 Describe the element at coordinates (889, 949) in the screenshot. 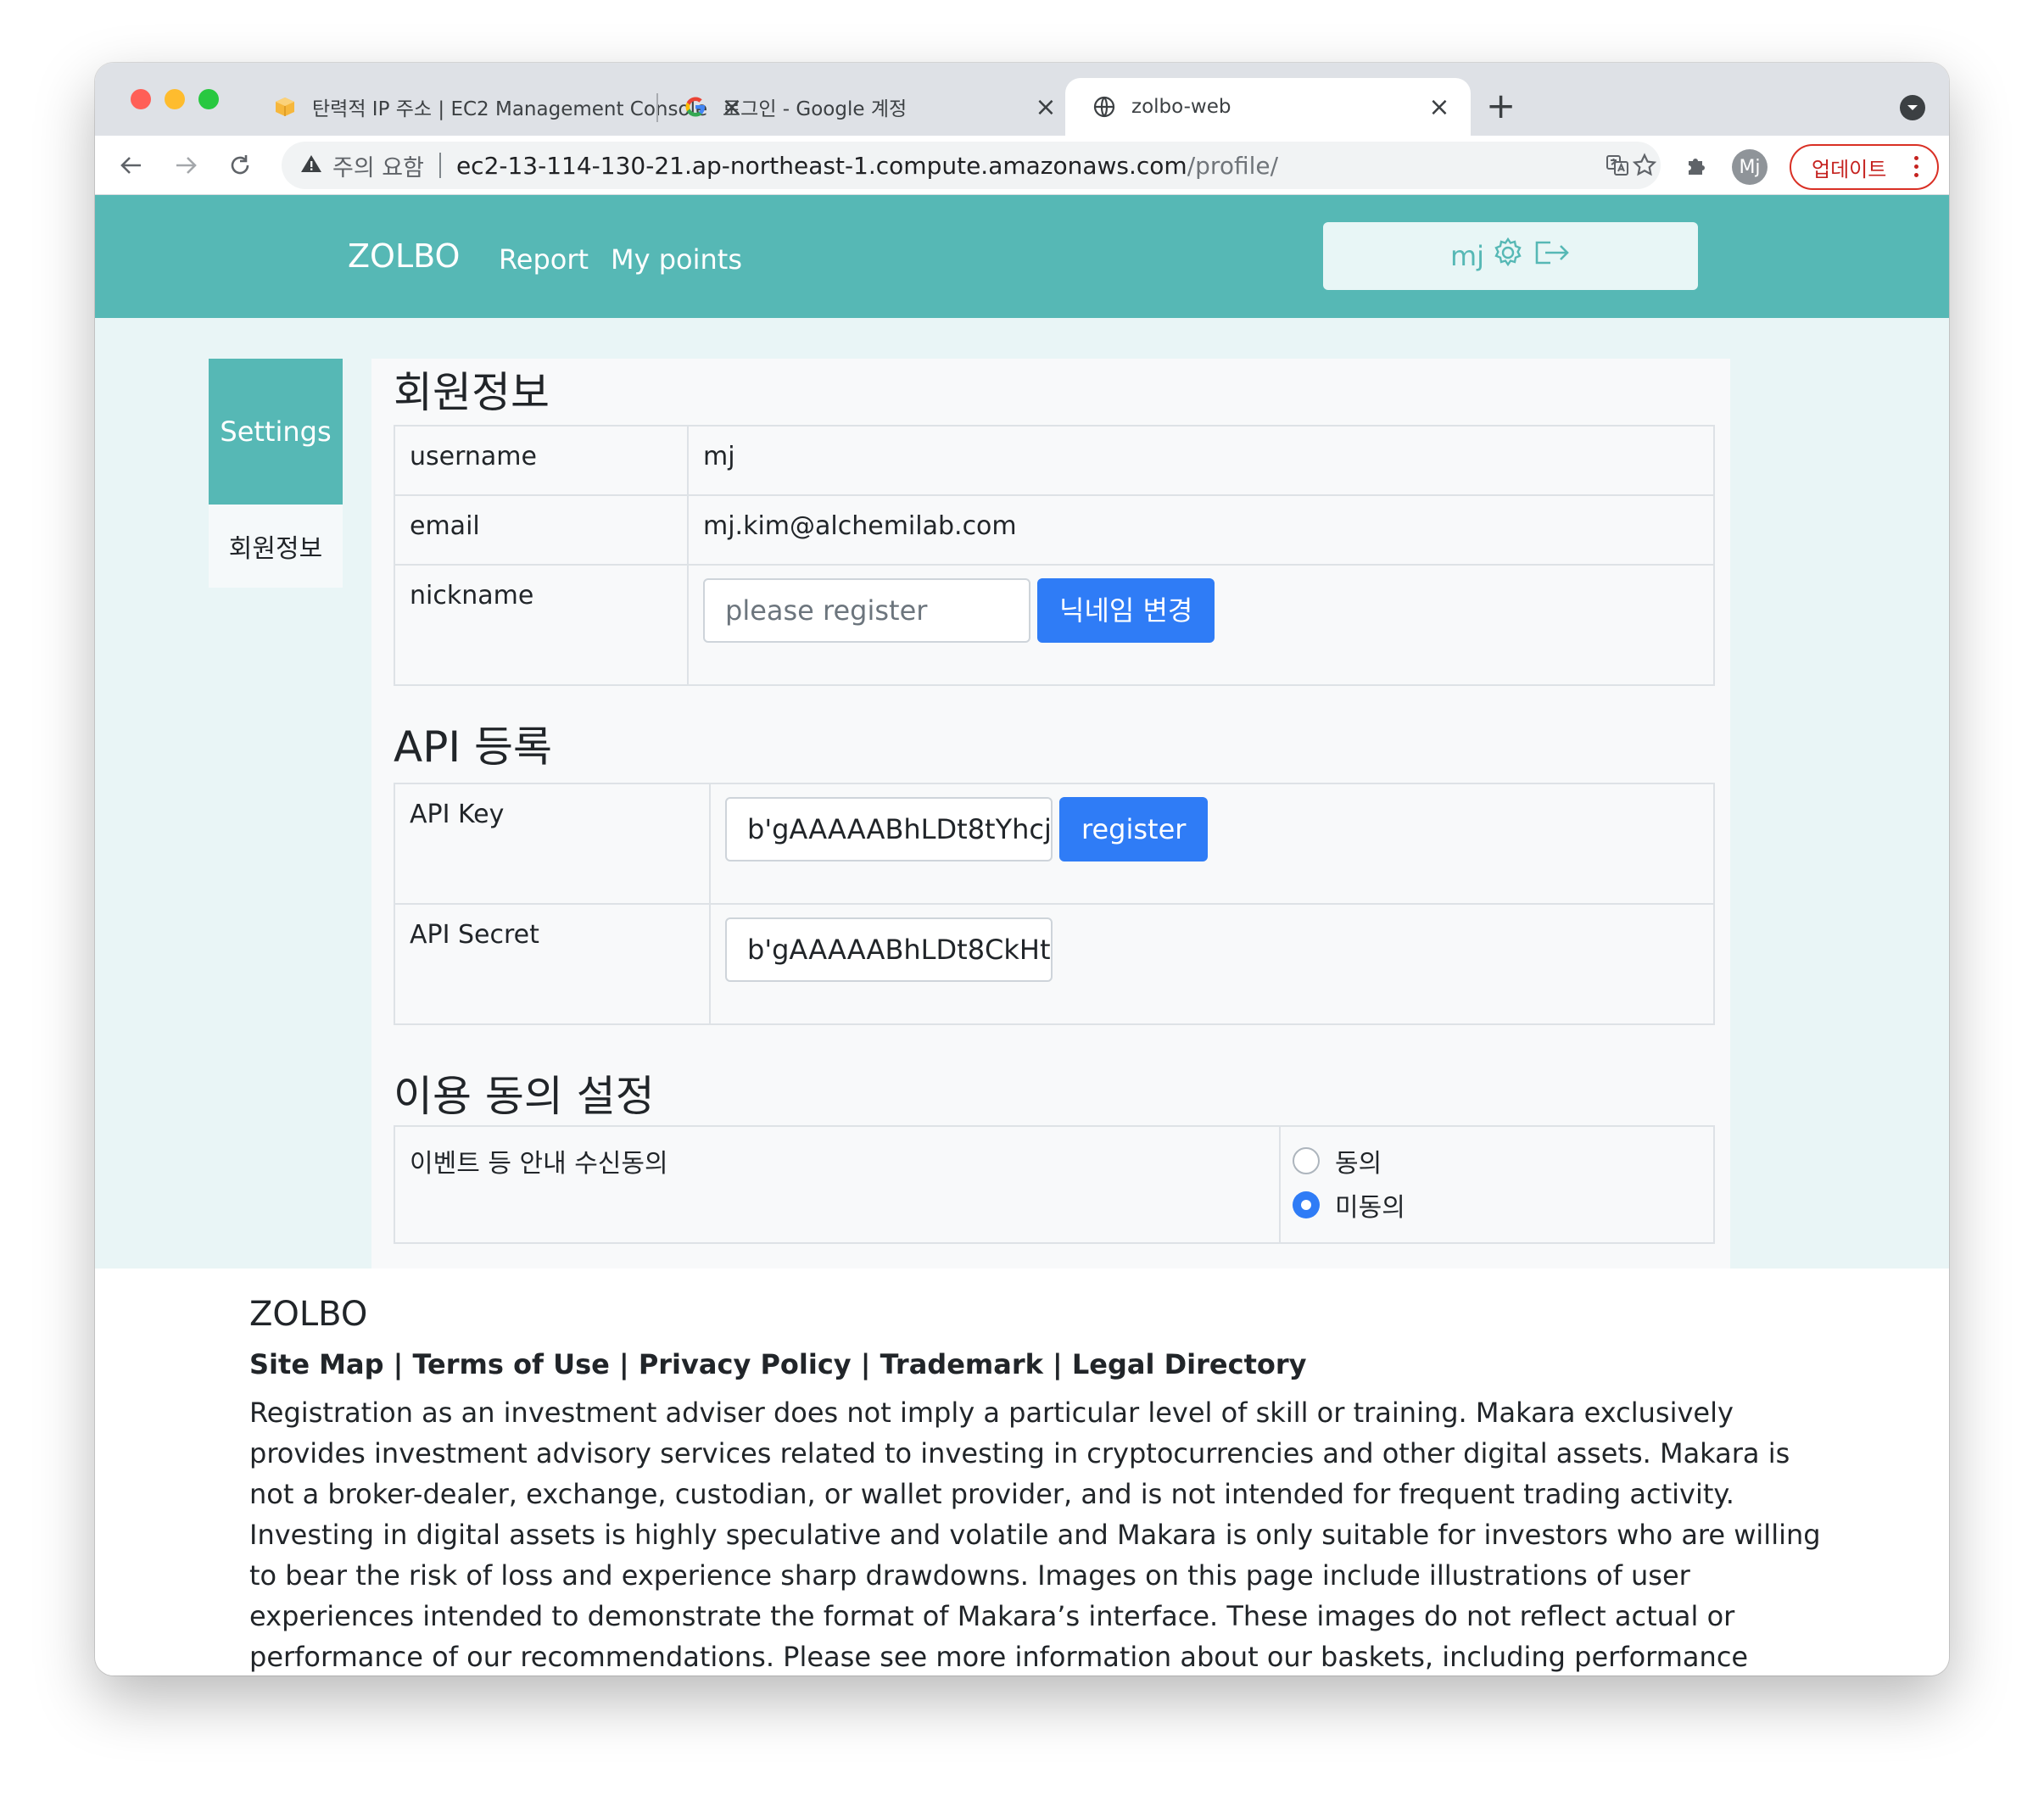

I see `api-secret-input: b'gAAAAABhLDt8CkHt` at that location.